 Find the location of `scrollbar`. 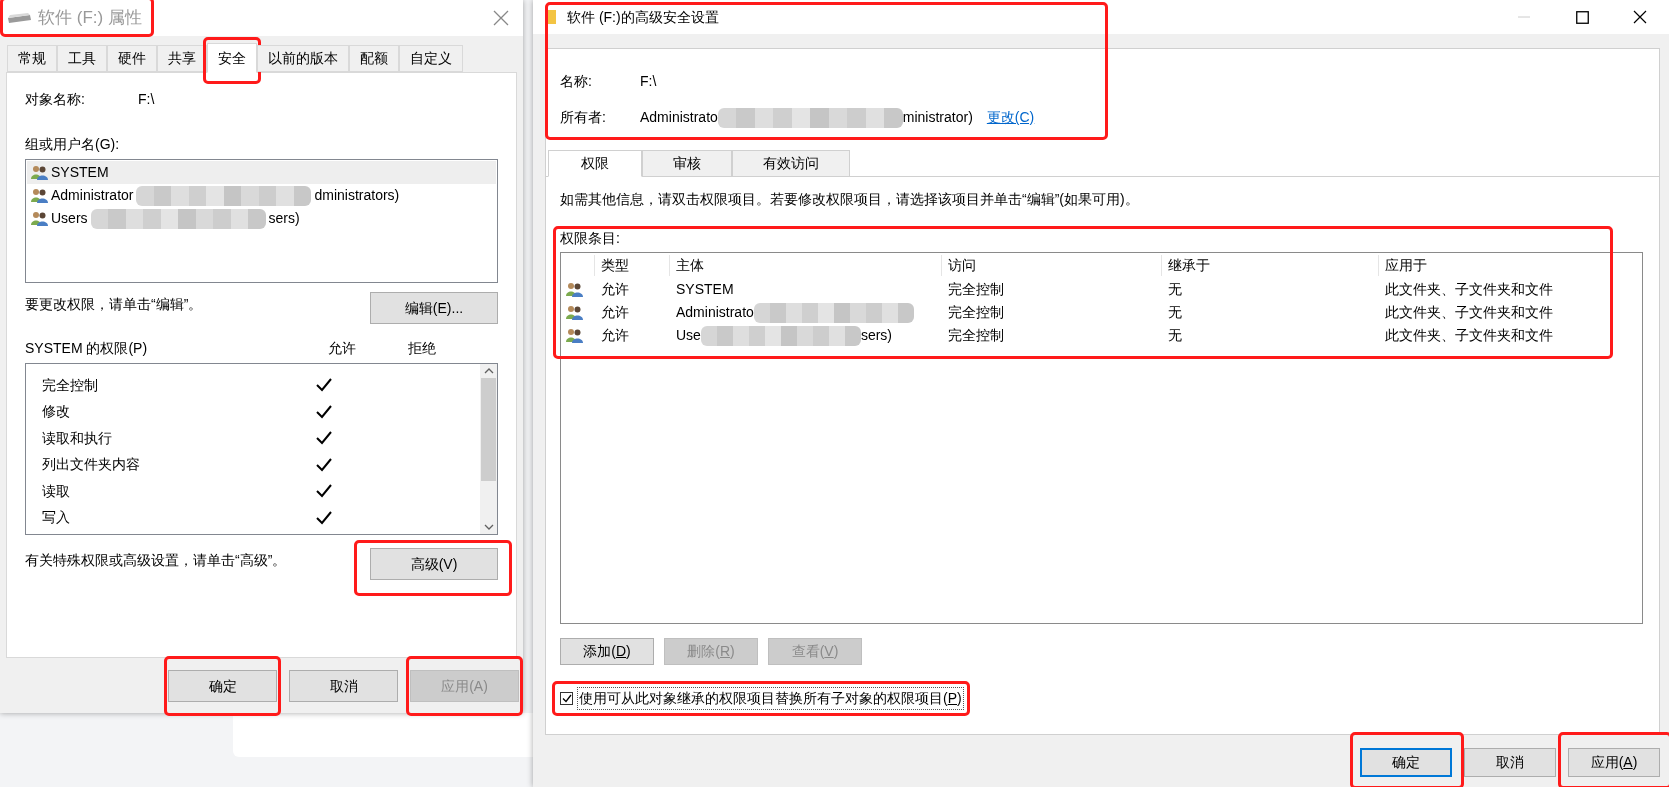

scrollbar is located at coordinates (488, 449).